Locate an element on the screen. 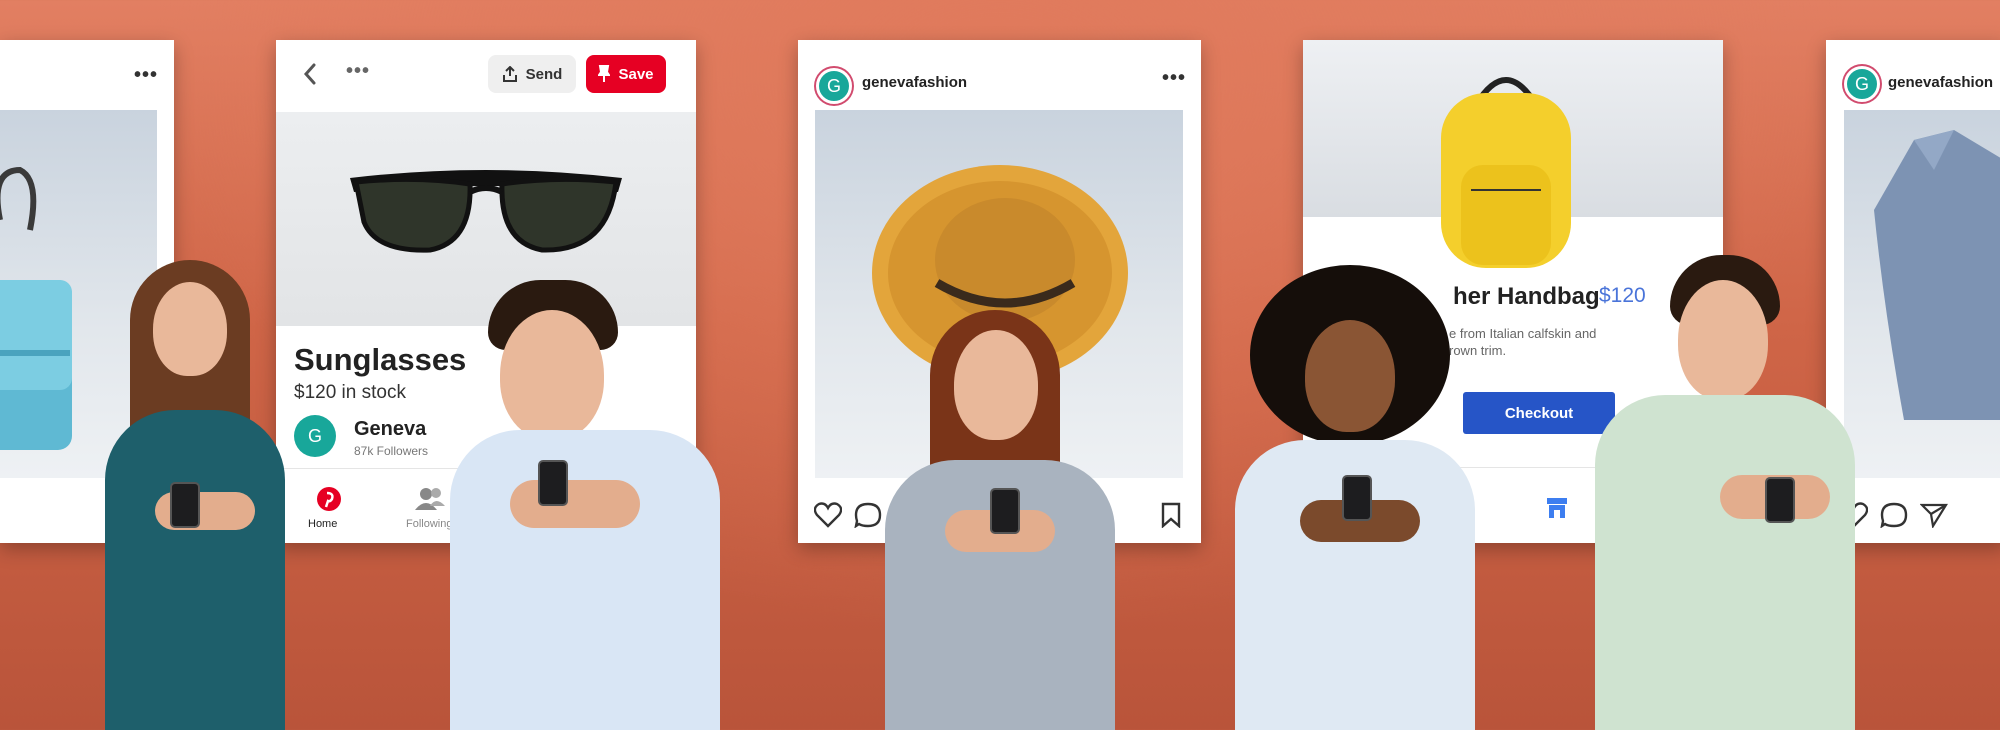 This screenshot has height=730, width=2000. sunglasses-icon is located at coordinates (486, 211).